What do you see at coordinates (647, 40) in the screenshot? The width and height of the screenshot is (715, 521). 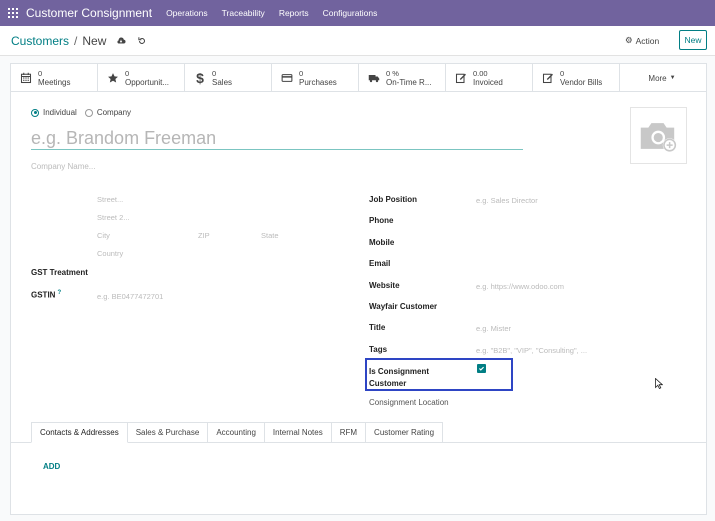 I see `action-label: Action` at bounding box center [647, 40].